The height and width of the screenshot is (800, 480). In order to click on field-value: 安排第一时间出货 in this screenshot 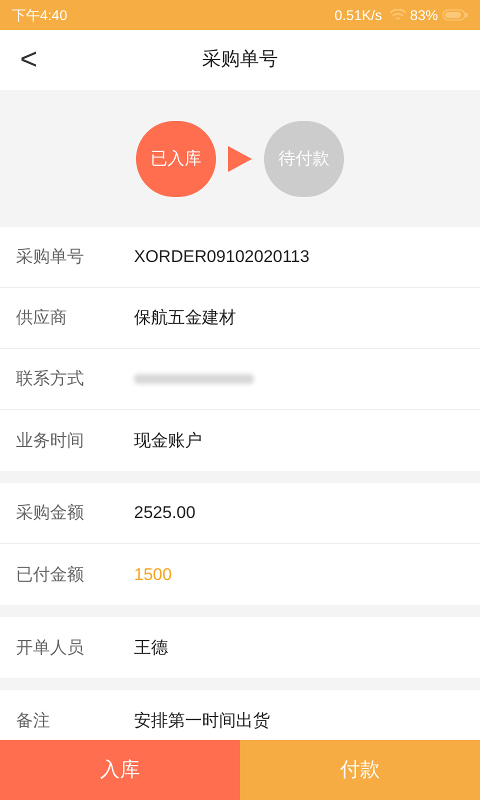, I will do `click(202, 721)`.